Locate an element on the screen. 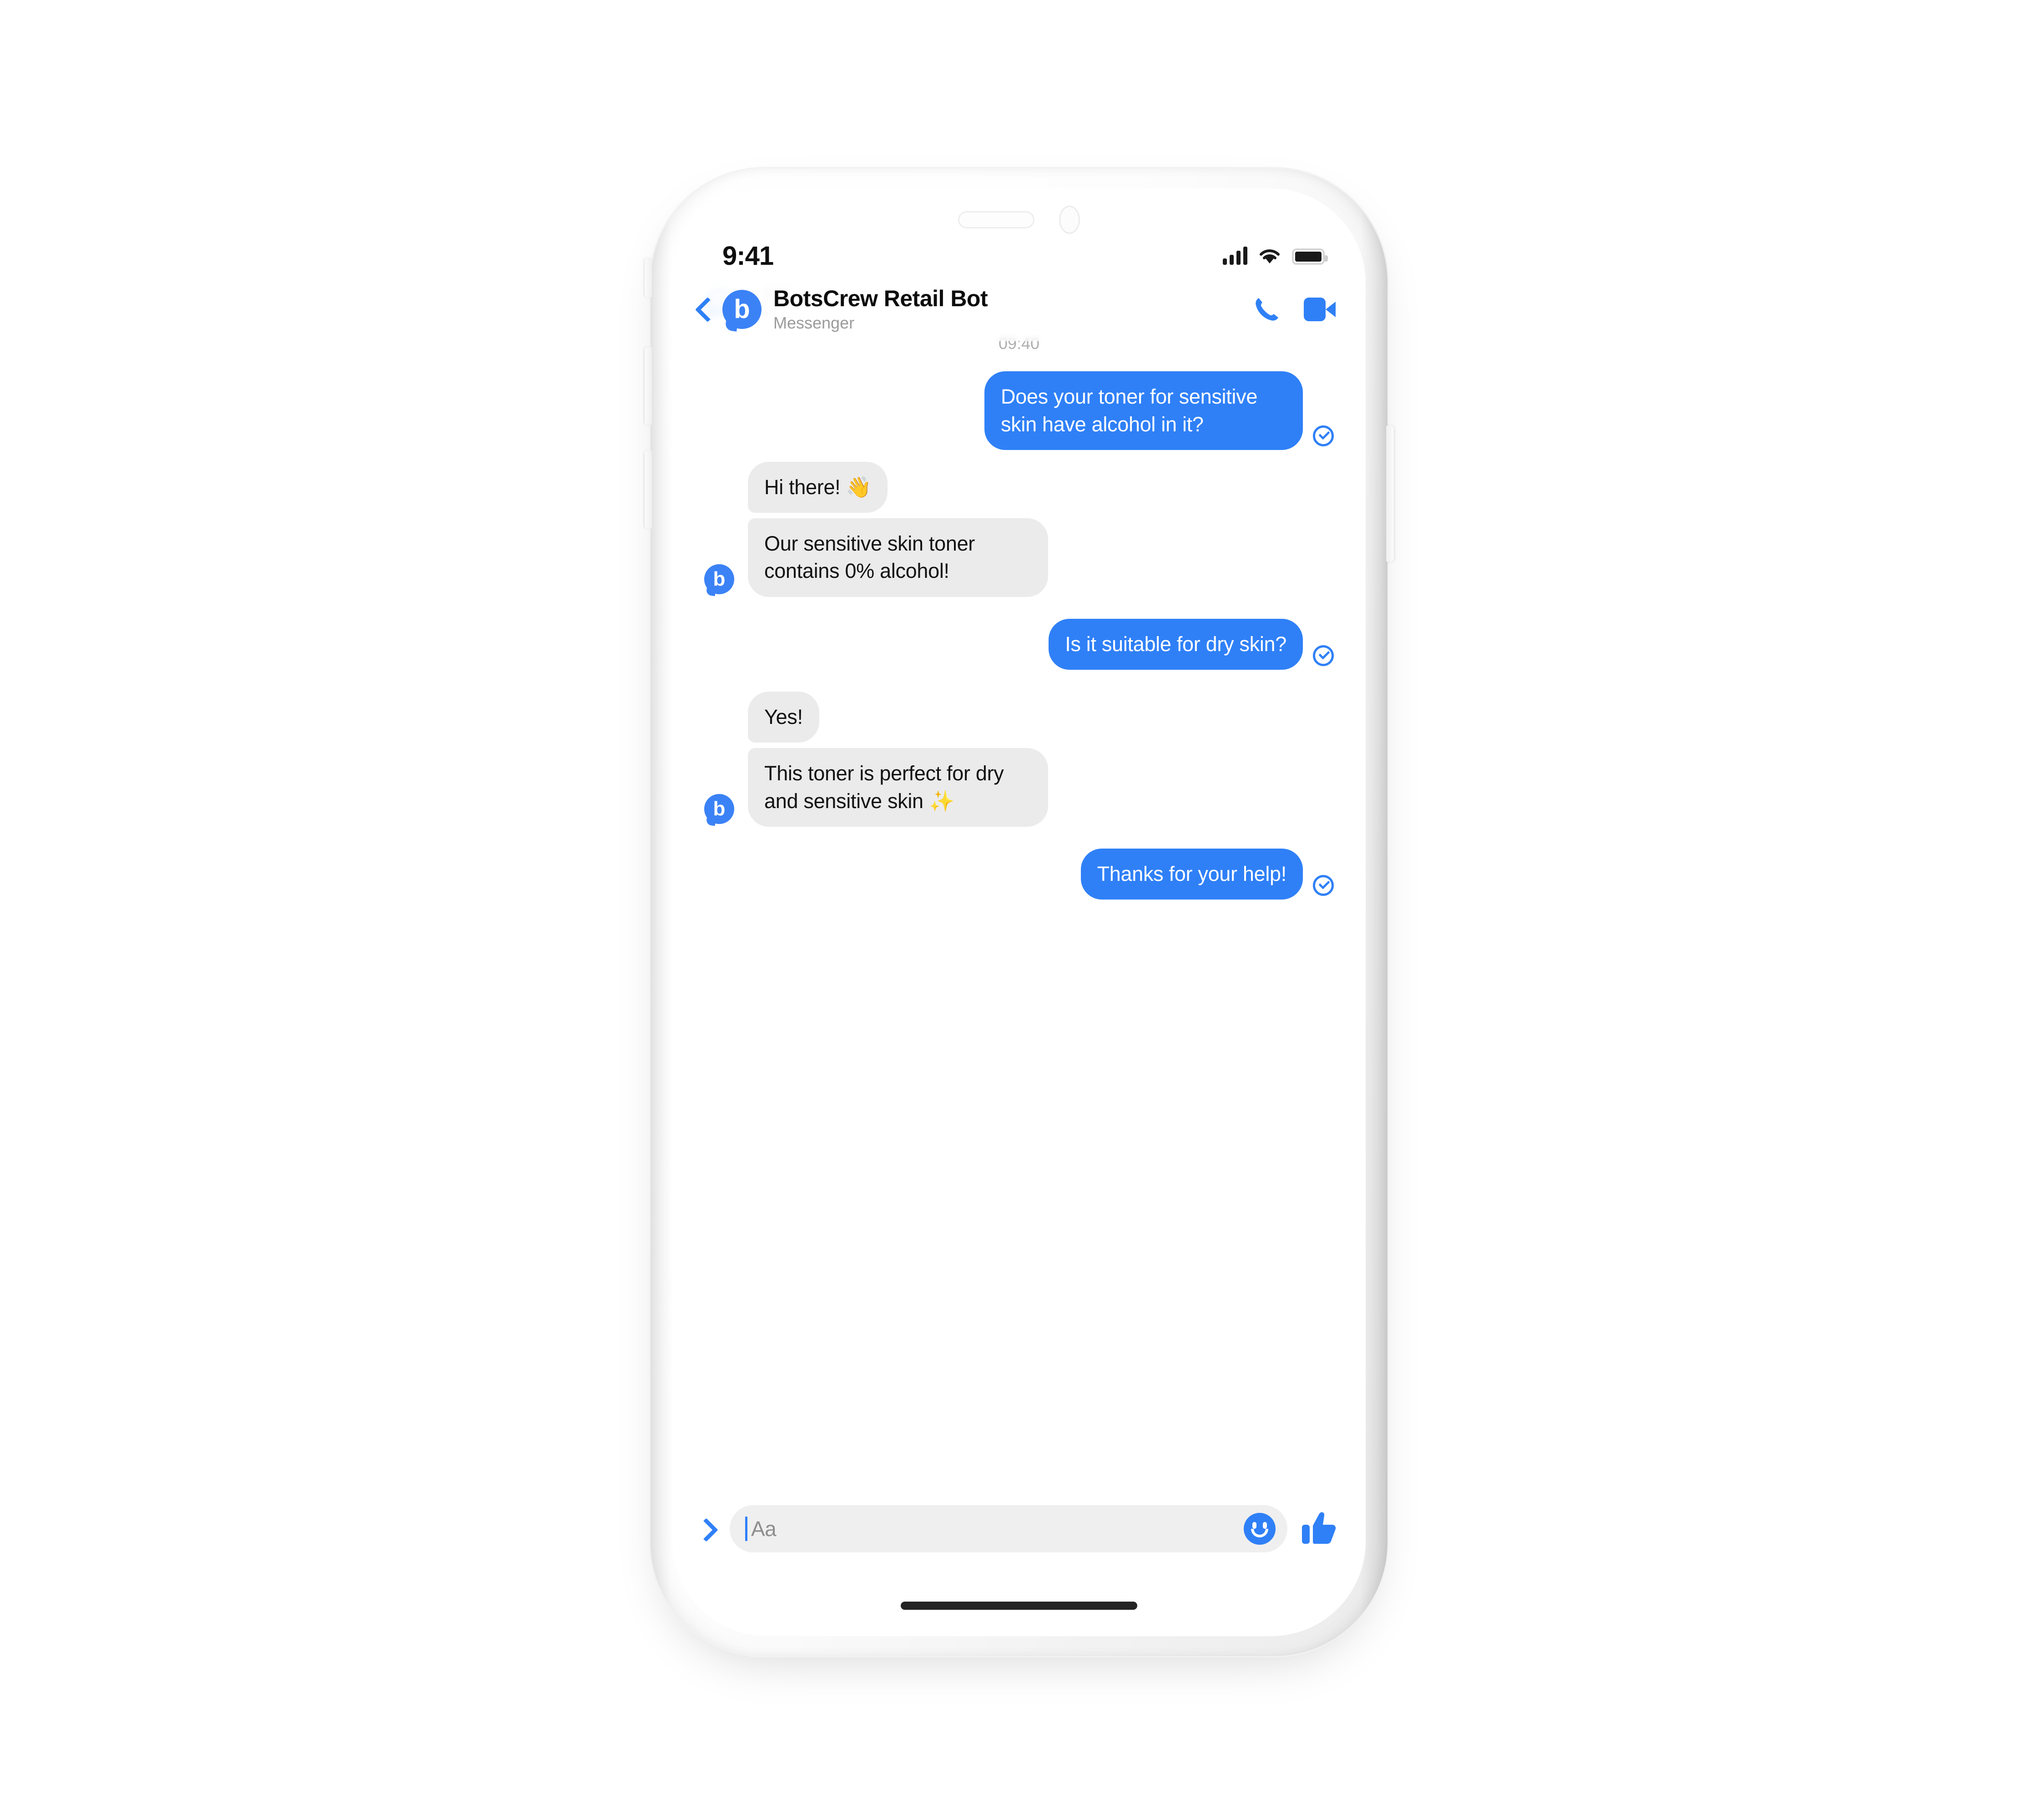 The height and width of the screenshot is (1820, 2038). header-meta: BotsCrew Retail Bot Messenger is located at coordinates (880, 310).